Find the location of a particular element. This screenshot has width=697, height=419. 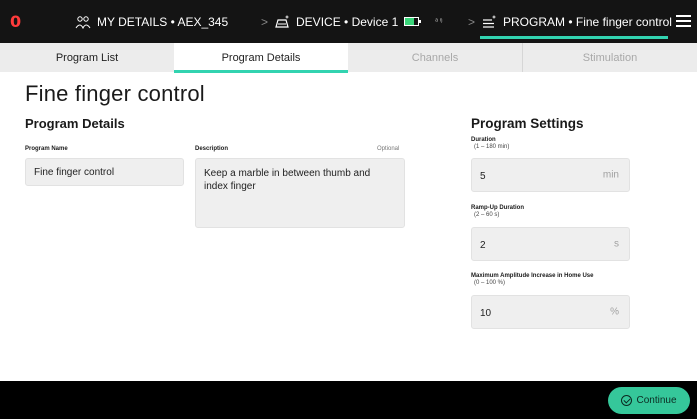

page-title: Fine finger control is located at coordinates (115, 93).